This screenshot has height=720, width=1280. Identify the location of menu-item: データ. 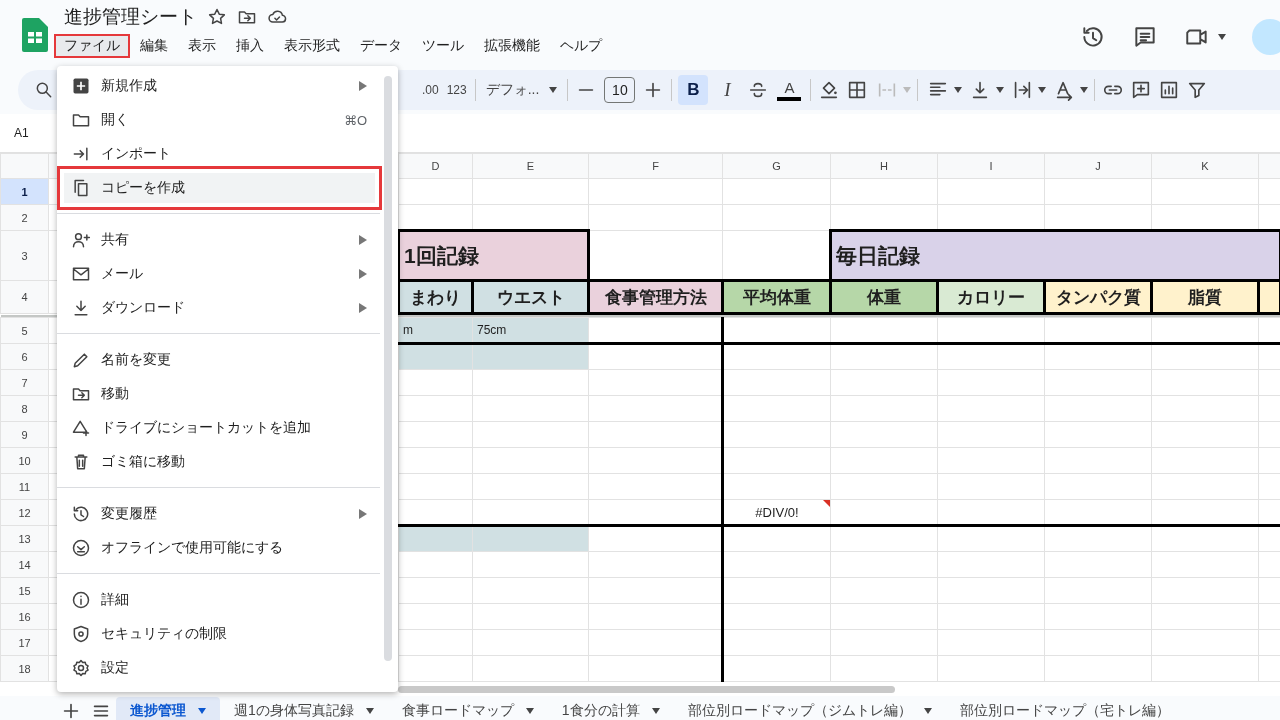
(381, 46).